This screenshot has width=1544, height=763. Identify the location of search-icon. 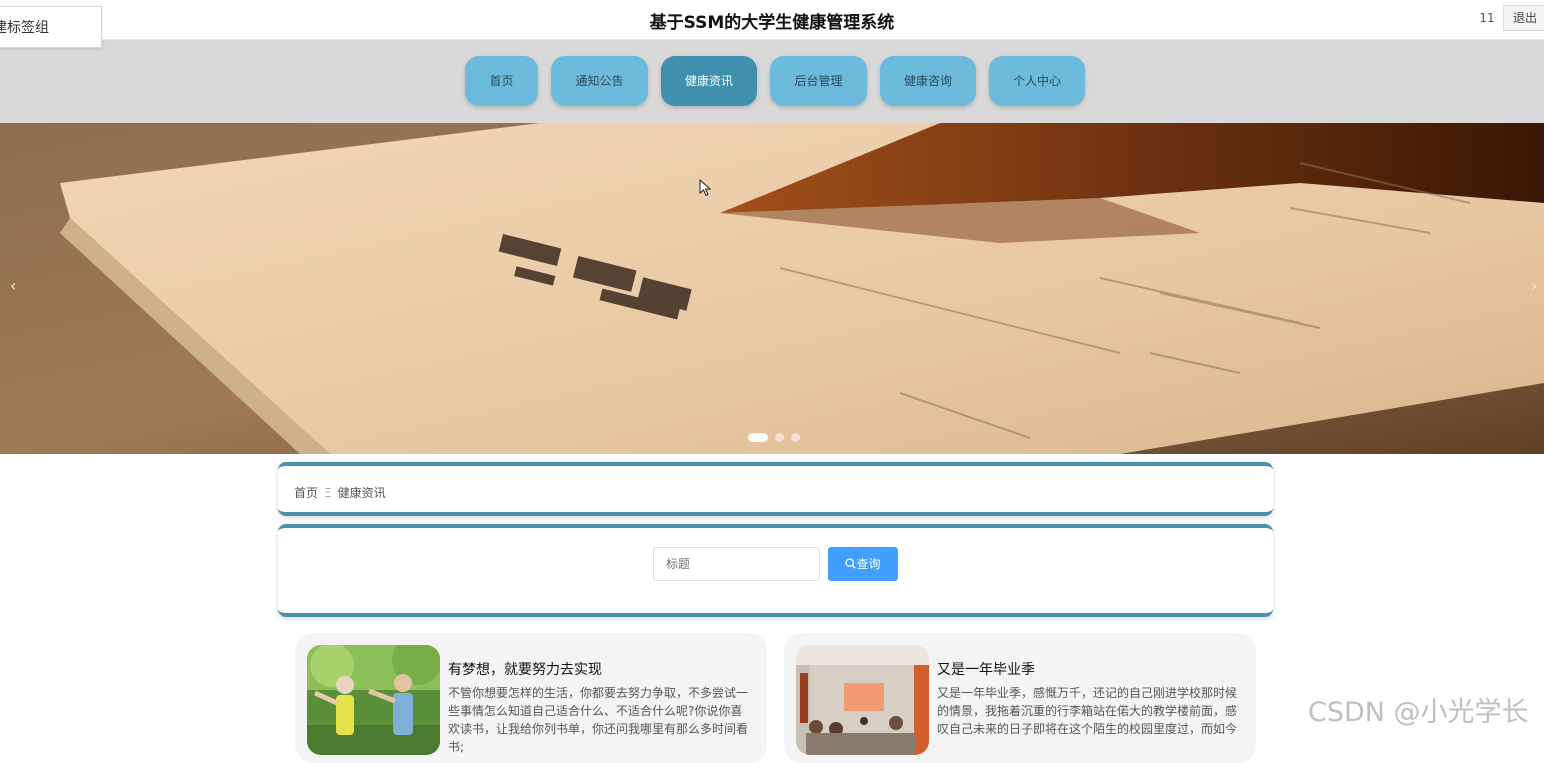
(851, 563).